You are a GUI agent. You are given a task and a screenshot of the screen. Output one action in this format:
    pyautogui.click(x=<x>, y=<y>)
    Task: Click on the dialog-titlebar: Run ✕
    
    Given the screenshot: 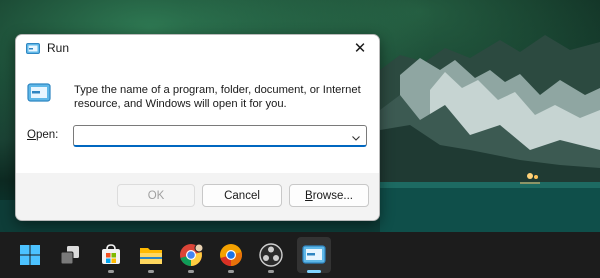 What is the action you would take?
    pyautogui.click(x=197, y=48)
    